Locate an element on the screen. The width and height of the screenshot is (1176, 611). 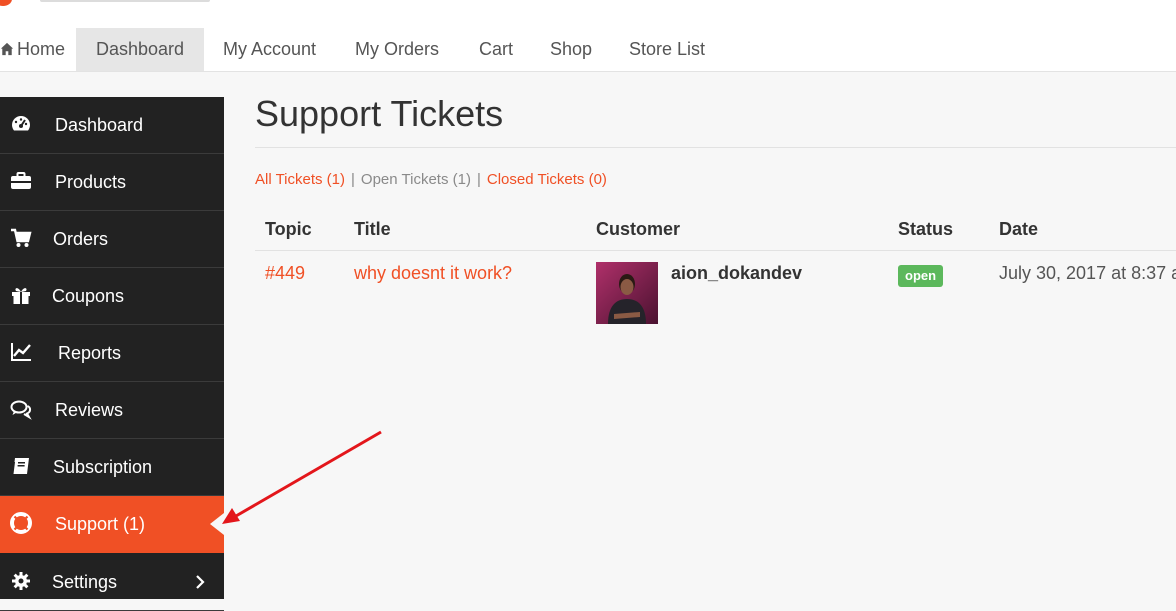
sidebar-item-settings: Settings is located at coordinates (112, 582).